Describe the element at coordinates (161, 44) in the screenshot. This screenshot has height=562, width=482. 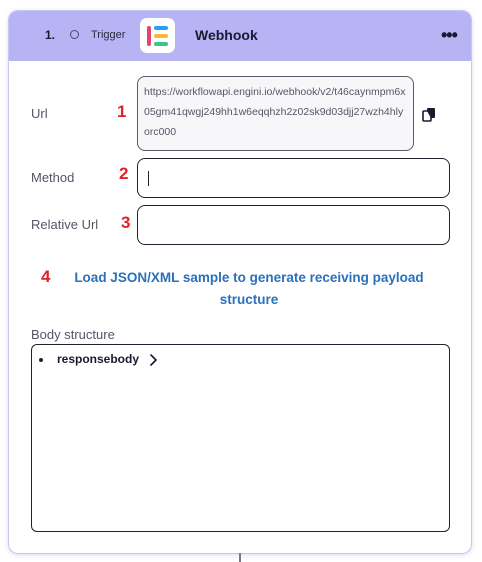
I see `logo-bar-bottom` at that location.